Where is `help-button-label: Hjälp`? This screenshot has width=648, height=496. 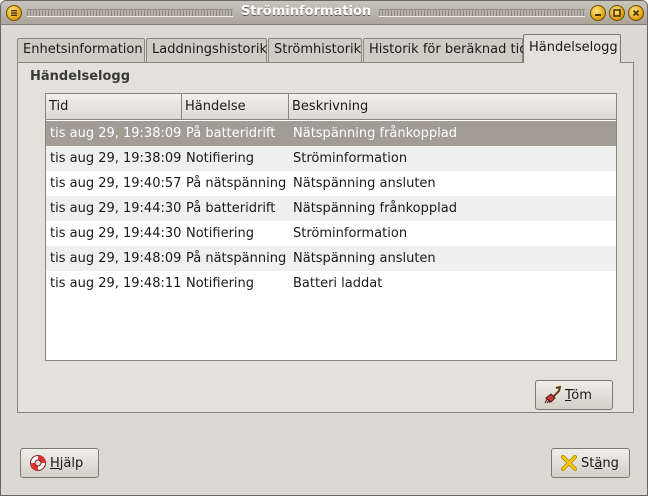 help-button-label: Hjälp is located at coordinates (66, 463).